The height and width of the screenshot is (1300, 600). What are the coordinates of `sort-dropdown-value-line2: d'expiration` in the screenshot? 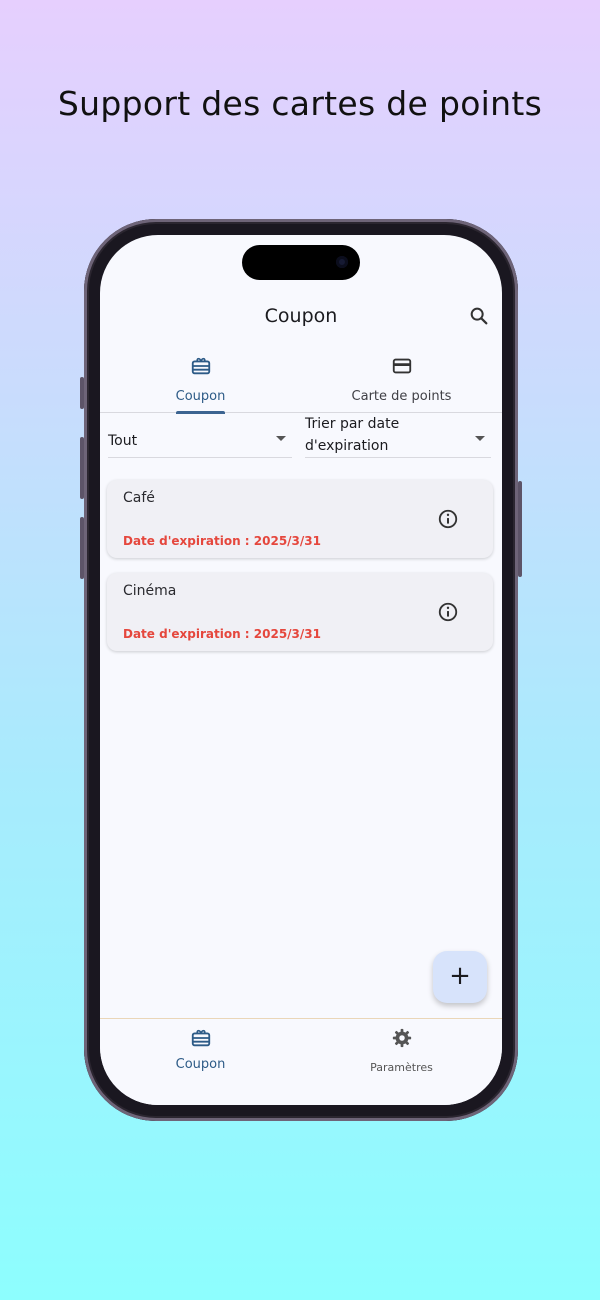 It's located at (347, 446).